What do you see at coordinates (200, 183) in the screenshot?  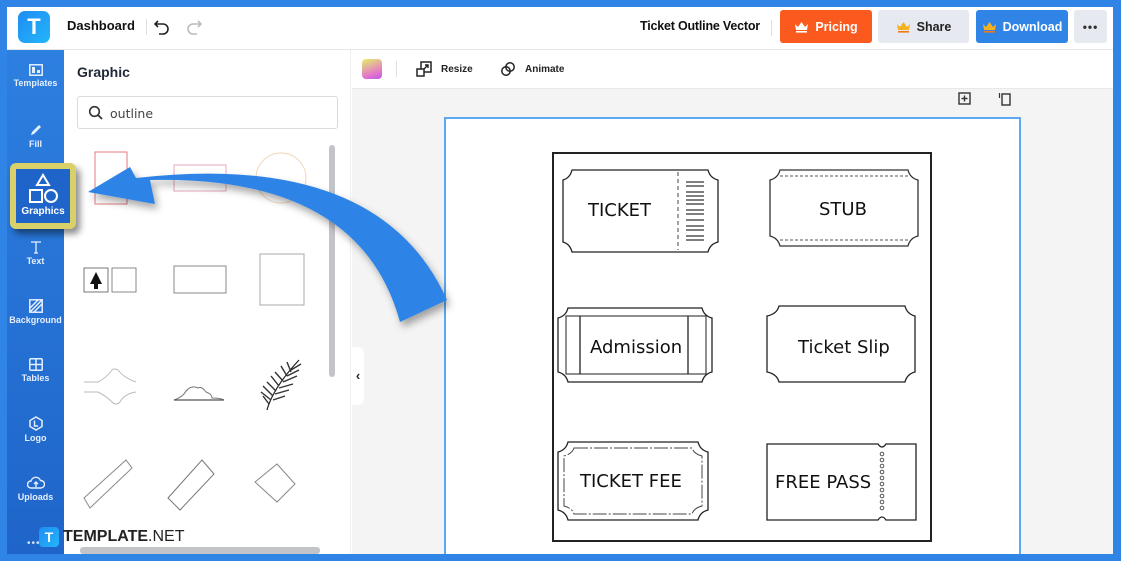 I see `graphic-result-pink-rectangle` at bounding box center [200, 183].